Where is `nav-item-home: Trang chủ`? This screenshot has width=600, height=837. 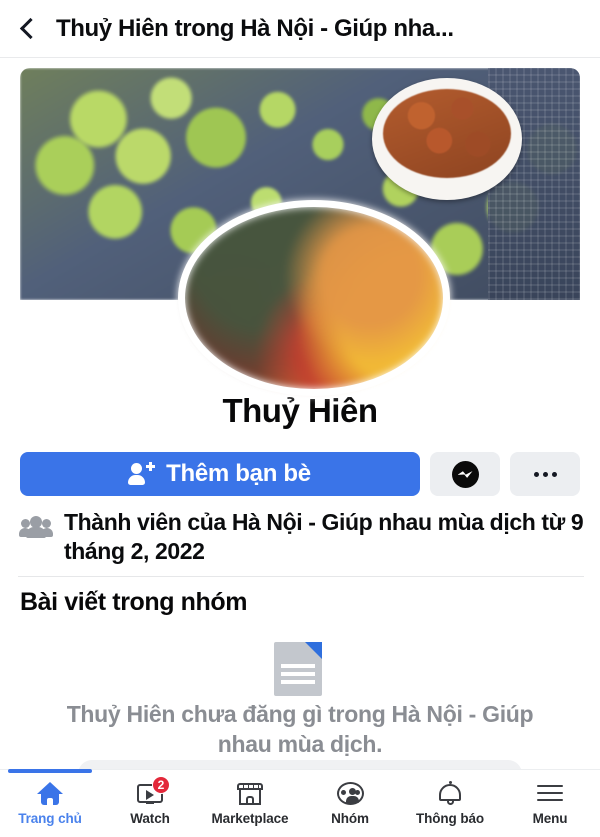
nav-item-home: Trang chủ is located at coordinates (50, 803).